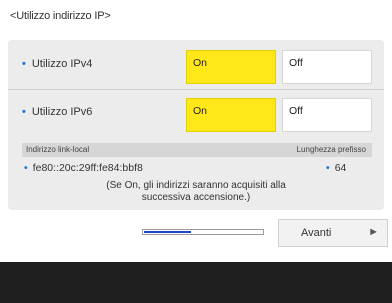 This screenshot has height=303, width=392. Describe the element at coordinates (167, 232) in the screenshot. I see `progress-fill` at that location.